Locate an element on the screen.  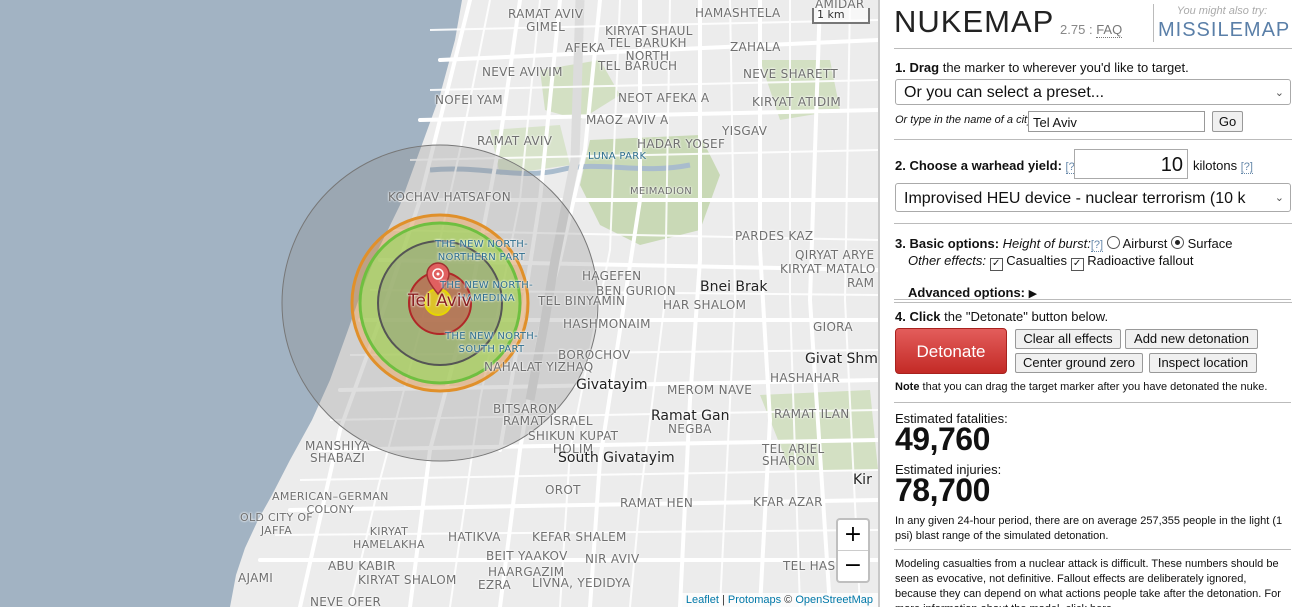
app-title: NUKEMAP is located at coordinates (974, 21).